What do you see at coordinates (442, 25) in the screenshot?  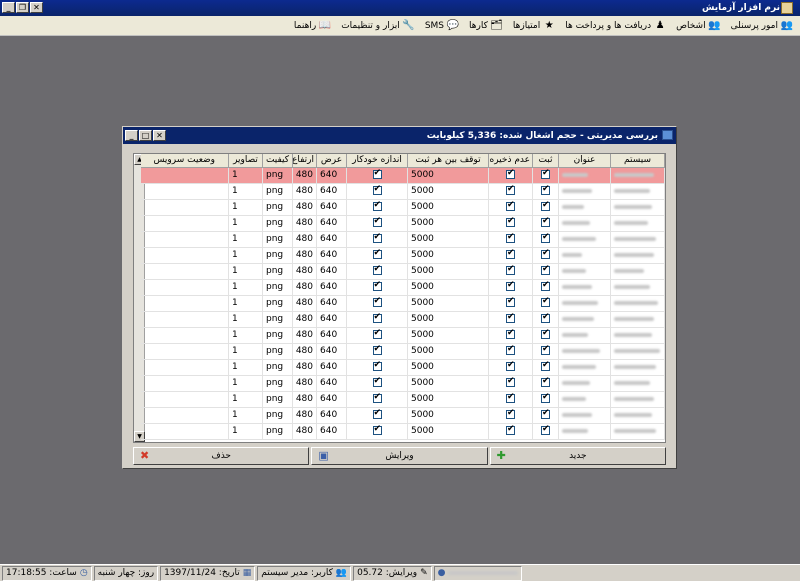 I see `menu-item-sms: 💬 SMS` at bounding box center [442, 25].